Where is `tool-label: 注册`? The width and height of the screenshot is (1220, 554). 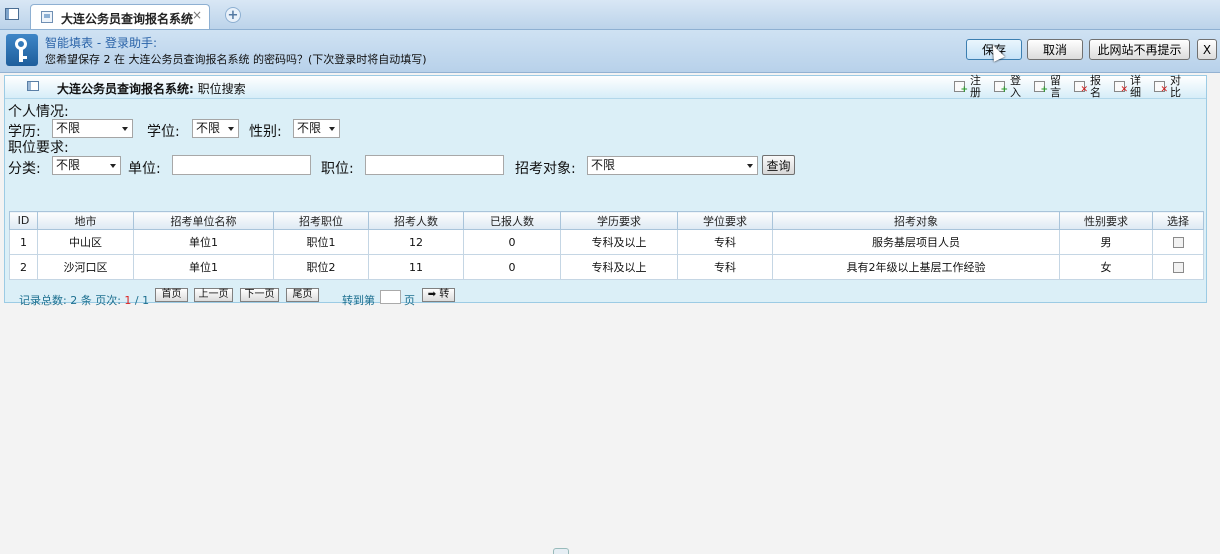 tool-label: 注册 is located at coordinates (975, 86).